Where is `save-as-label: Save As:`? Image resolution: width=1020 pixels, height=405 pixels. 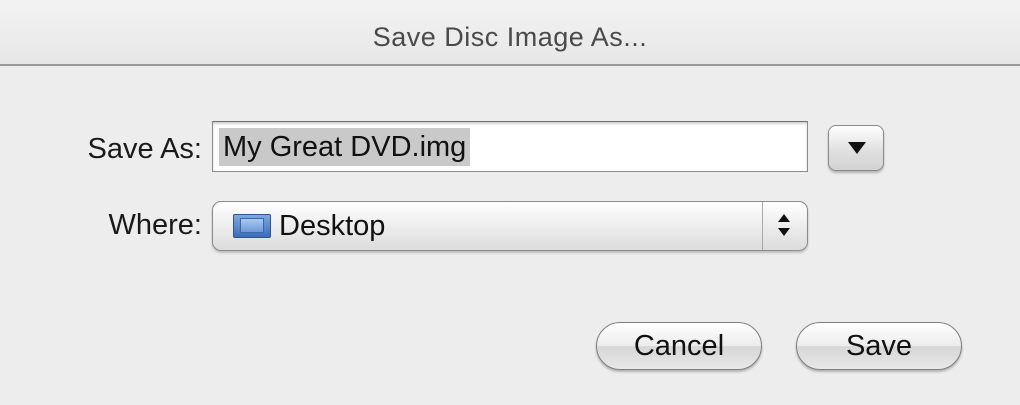 save-as-label: Save As: is located at coordinates (144, 149).